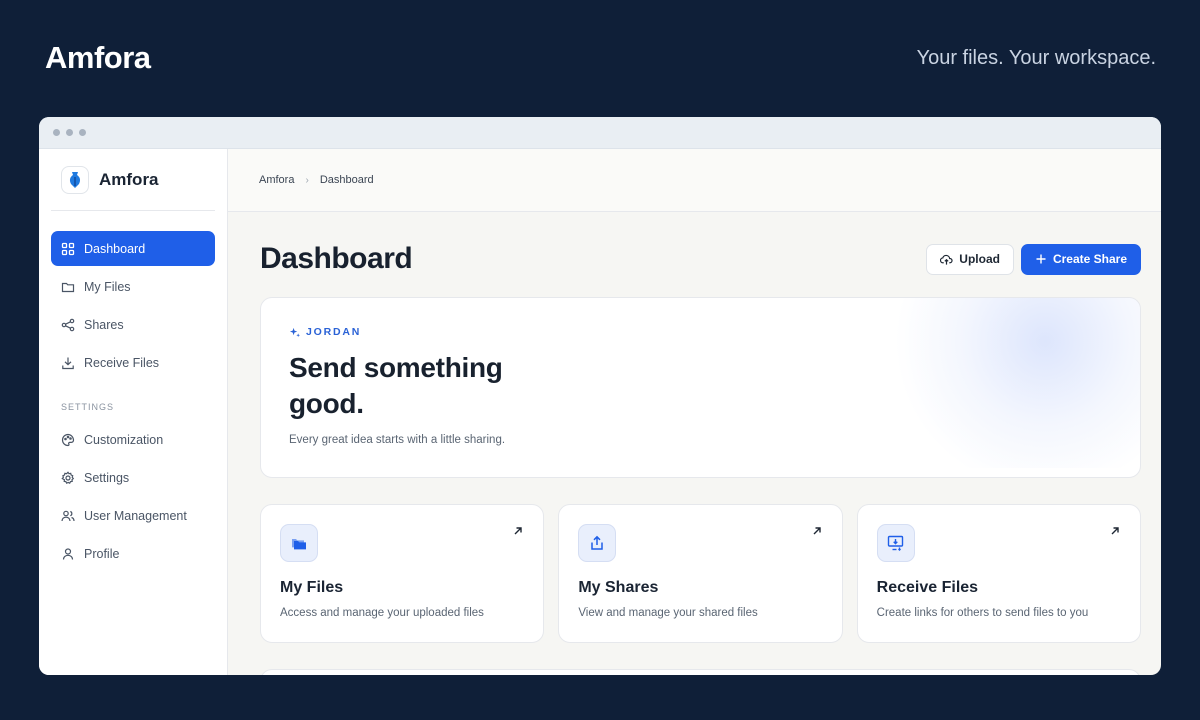 The image size is (1200, 720). Describe the element at coordinates (668, 613) in the screenshot. I see `card-description: View and manage your shared files` at that location.